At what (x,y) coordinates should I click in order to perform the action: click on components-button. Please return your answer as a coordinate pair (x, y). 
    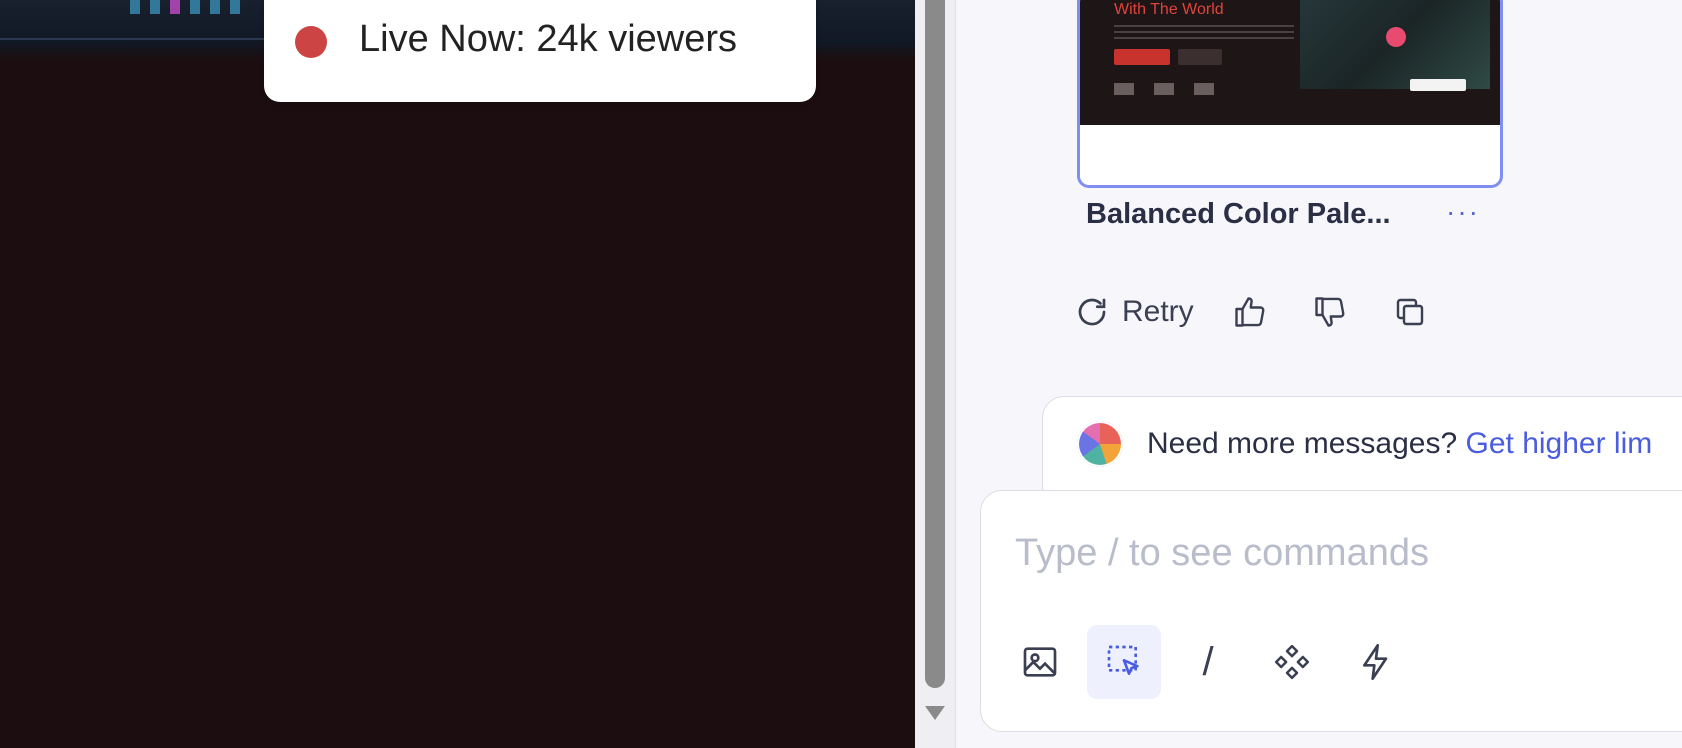
    Looking at the image, I should click on (1292, 662).